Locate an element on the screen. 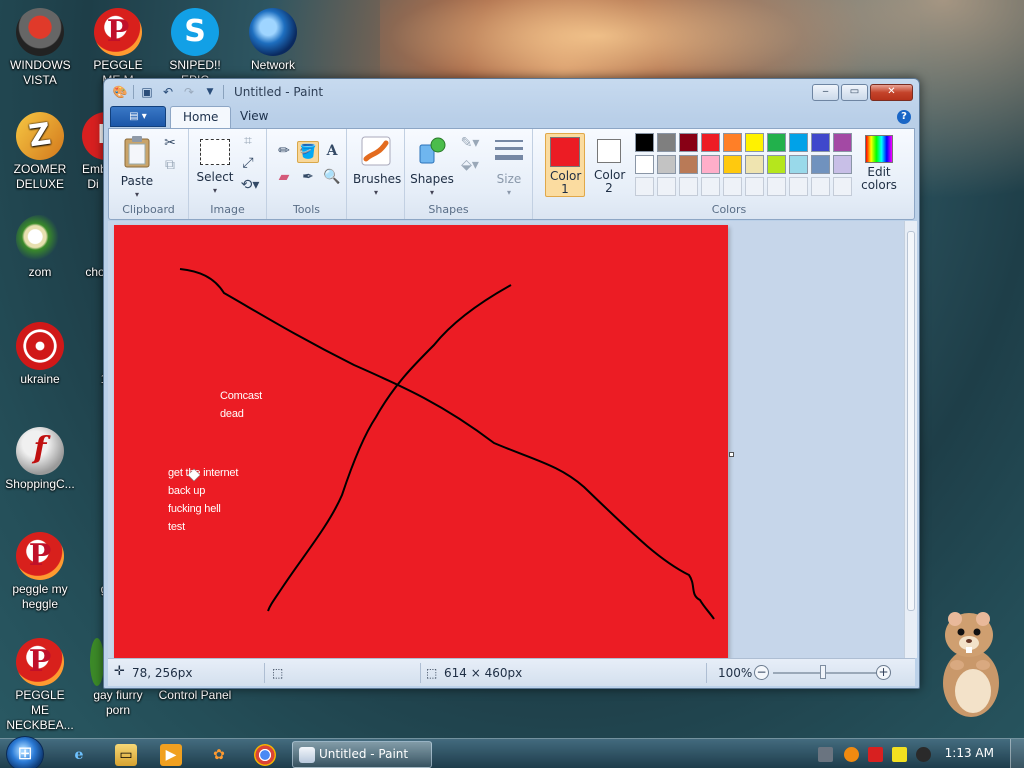 This screenshot has height=768, width=1024. redo-icon: ↷ is located at coordinates (189, 92).